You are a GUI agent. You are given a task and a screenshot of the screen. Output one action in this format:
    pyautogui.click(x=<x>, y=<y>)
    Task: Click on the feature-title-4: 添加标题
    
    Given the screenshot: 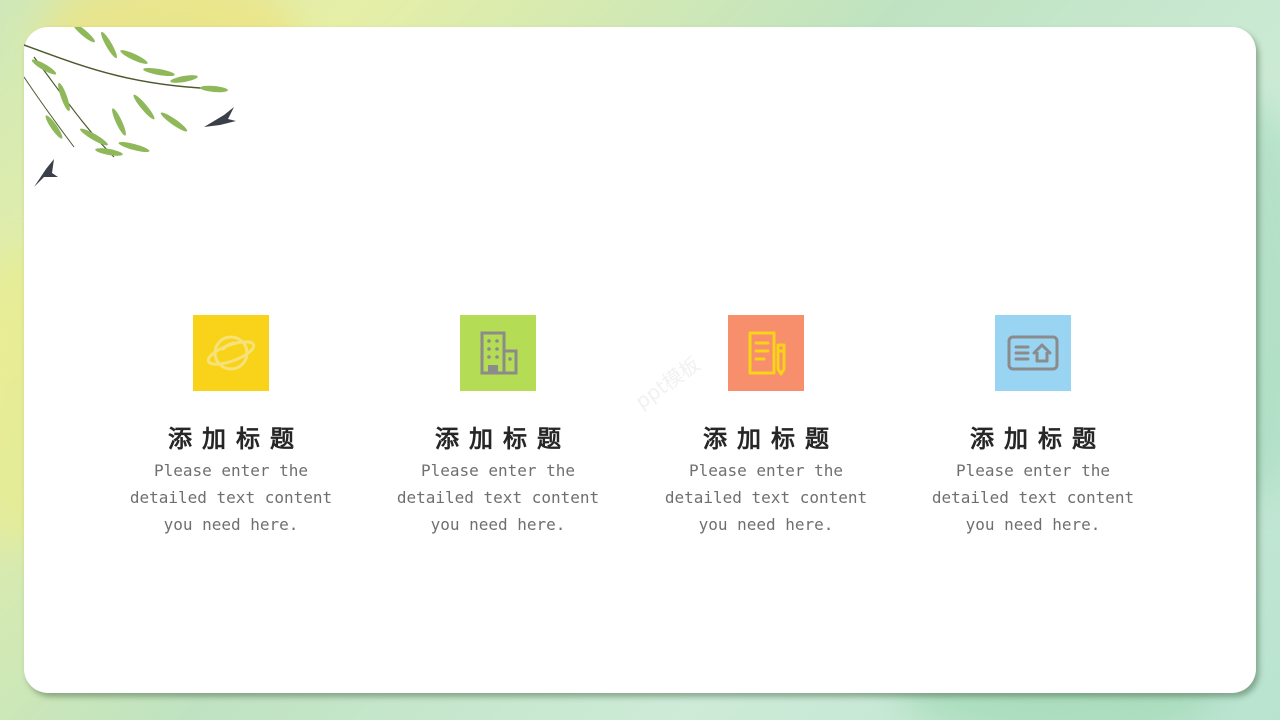 What is the action you would take?
    pyautogui.click(x=1038, y=439)
    